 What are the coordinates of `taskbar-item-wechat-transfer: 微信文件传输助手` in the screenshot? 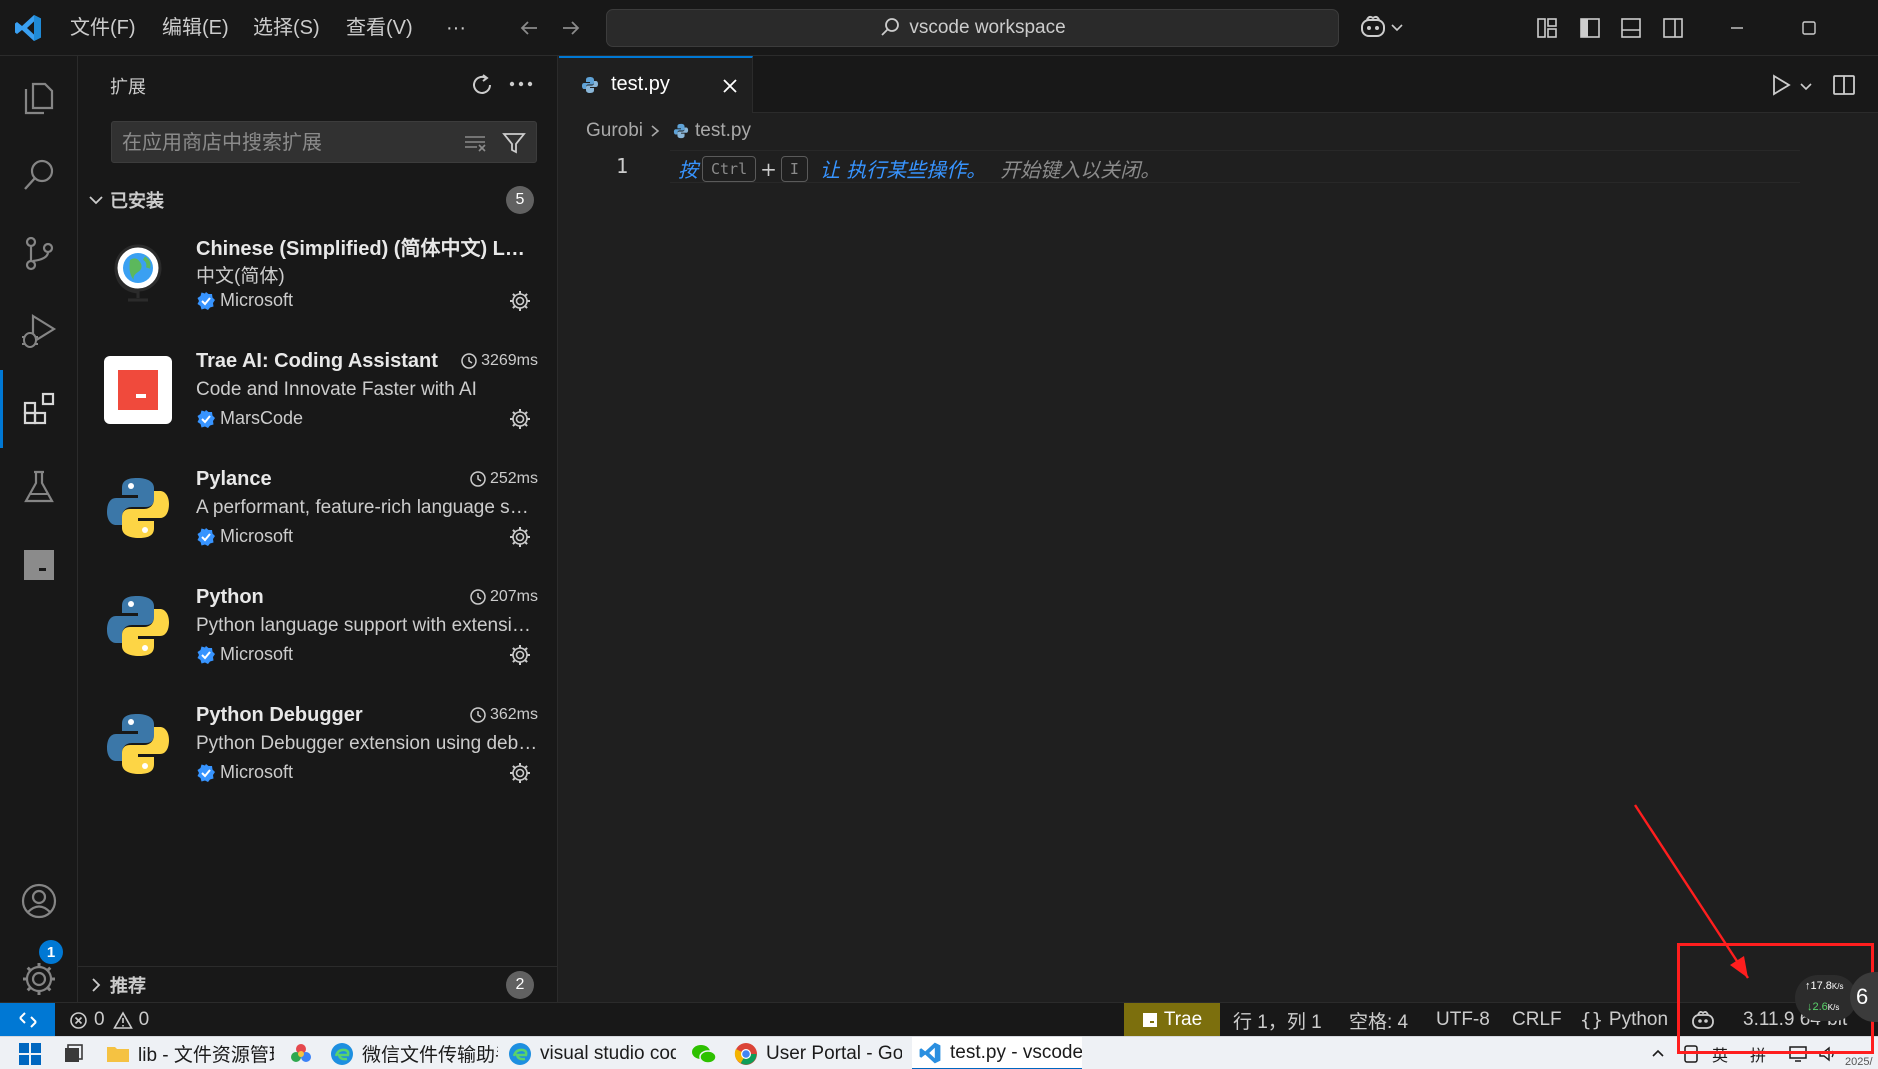 It's located at (414, 1053).